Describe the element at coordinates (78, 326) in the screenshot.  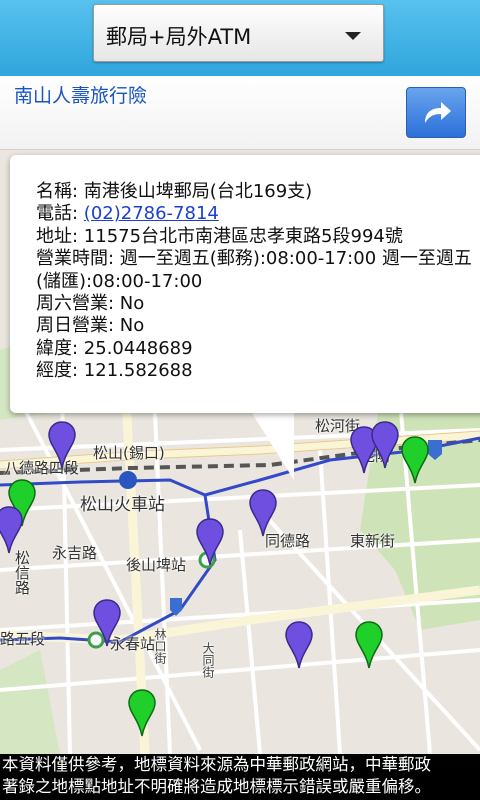
I see `popup-sunday-label: 周日營業:` at that location.